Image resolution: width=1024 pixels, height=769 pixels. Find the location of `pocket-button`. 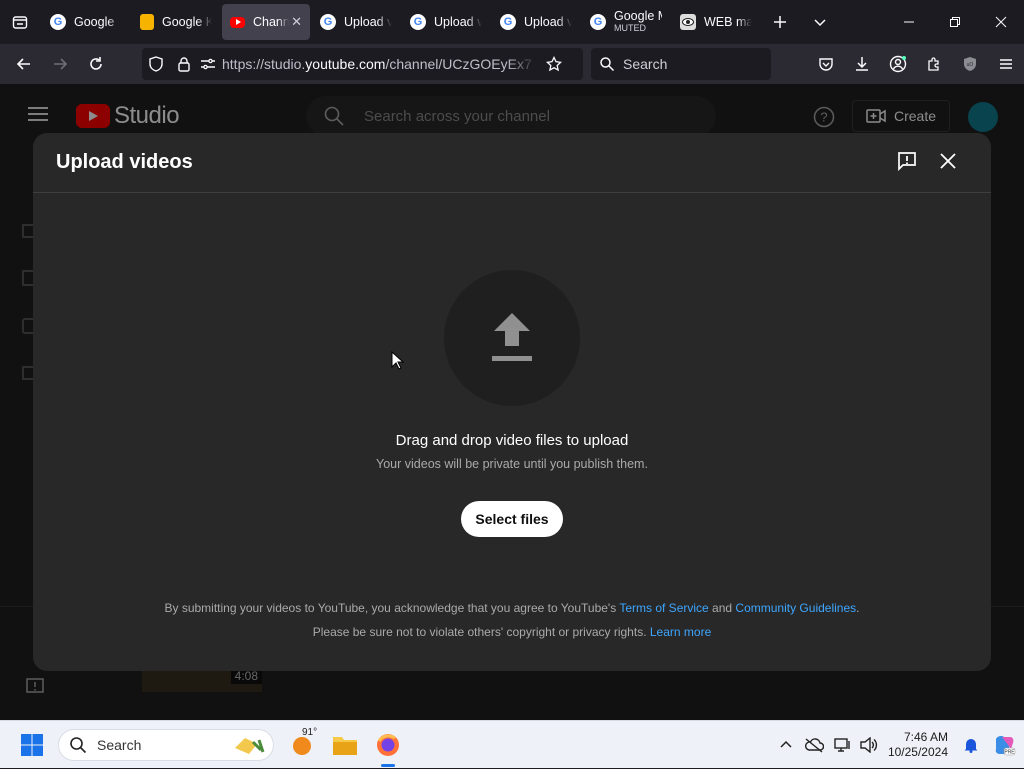

pocket-button is located at coordinates (826, 64).